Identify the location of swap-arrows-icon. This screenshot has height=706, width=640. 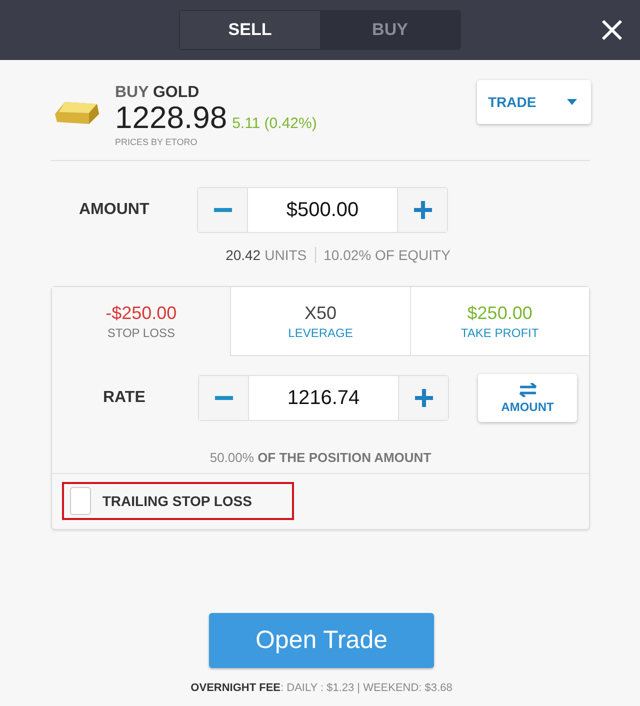
(528, 389).